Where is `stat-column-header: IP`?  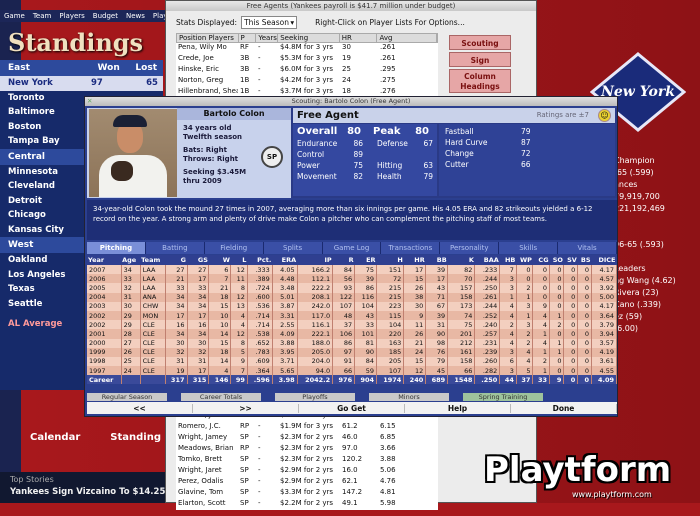 stat-column-header: IP is located at coordinates (315, 260).